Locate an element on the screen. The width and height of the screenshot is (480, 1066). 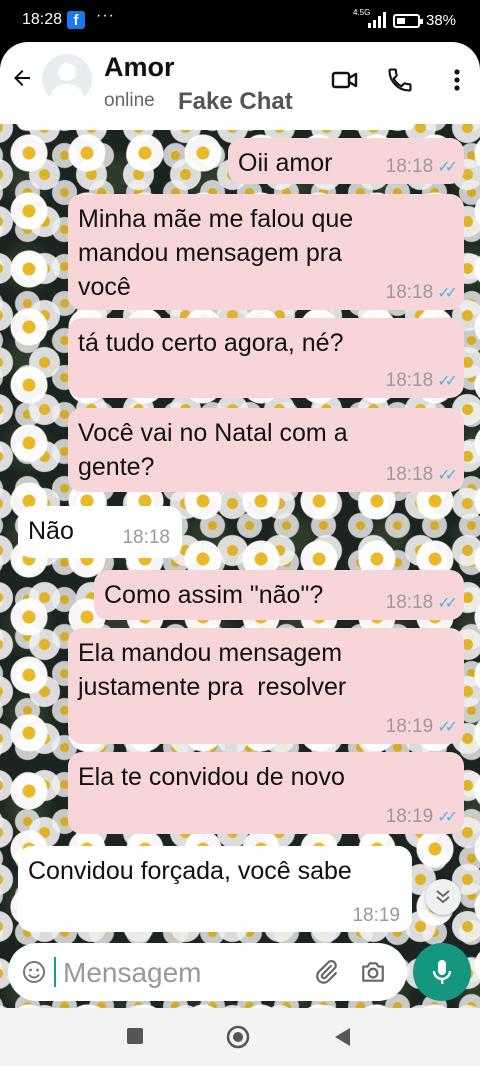
avatar is located at coordinates (67, 79).